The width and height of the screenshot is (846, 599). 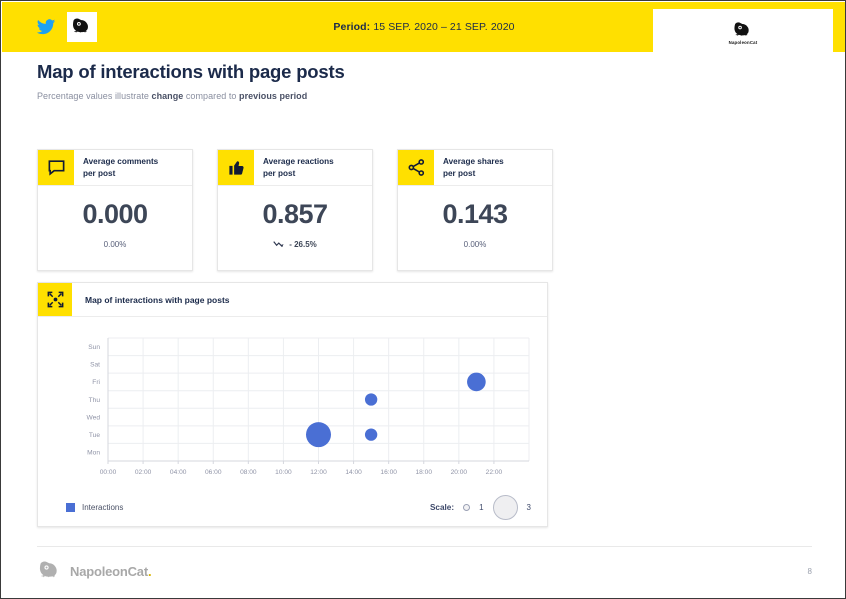 What do you see at coordinates (303, 244) in the screenshot?
I see `card-change-value: - 26.5%` at bounding box center [303, 244].